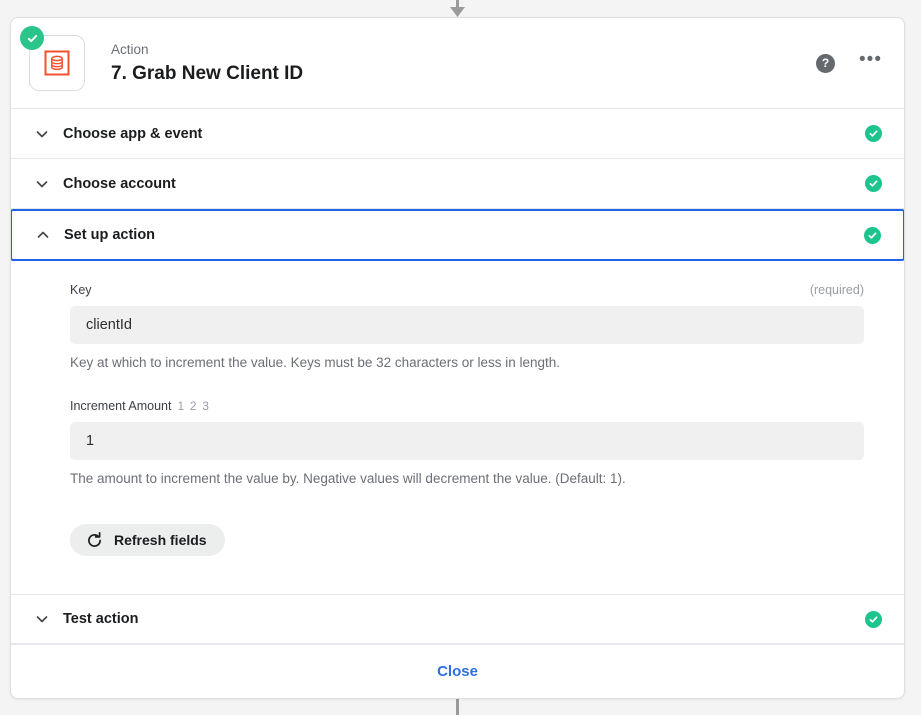 The width and height of the screenshot is (921, 715). I want to click on section-choose-account: Choose account, so click(457, 184).